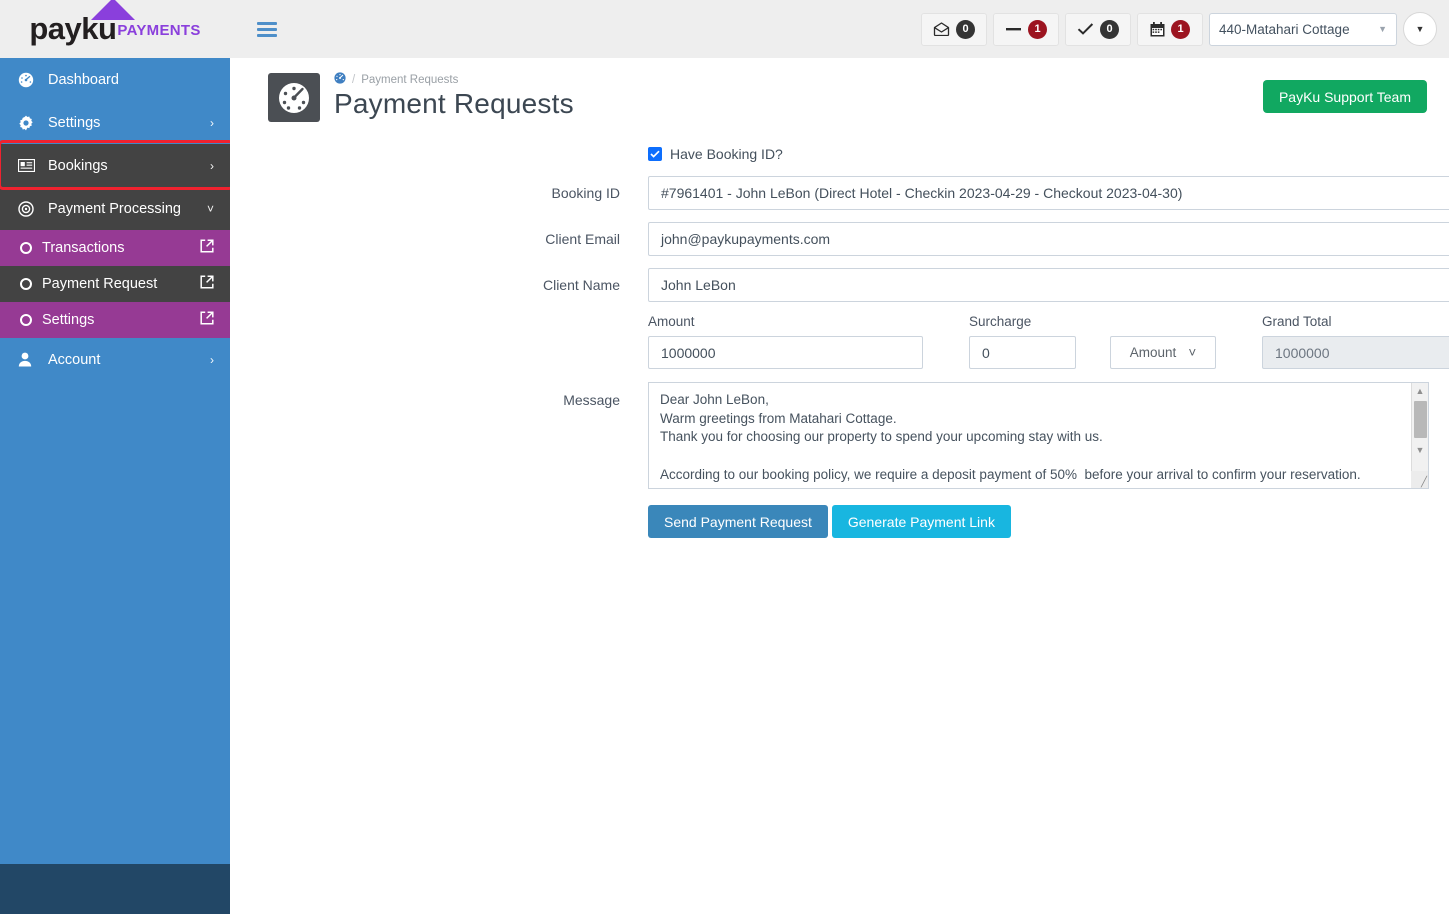 This screenshot has width=1449, height=914. I want to click on sidebar-label: Payment Processing, so click(114, 208).